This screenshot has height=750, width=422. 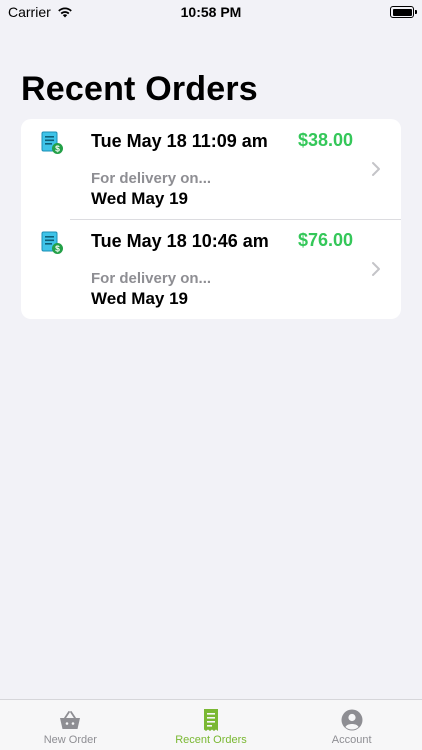 I want to click on receipt-icon, so click(x=211, y=720).